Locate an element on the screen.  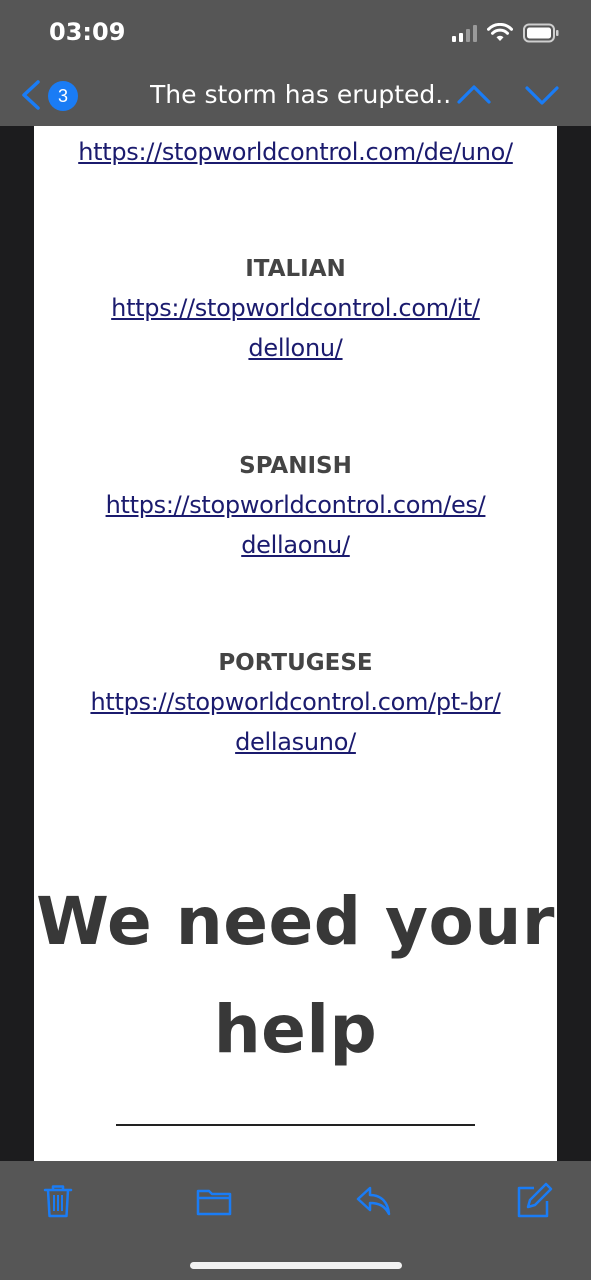
folder-icon is located at coordinates (214, 1201).